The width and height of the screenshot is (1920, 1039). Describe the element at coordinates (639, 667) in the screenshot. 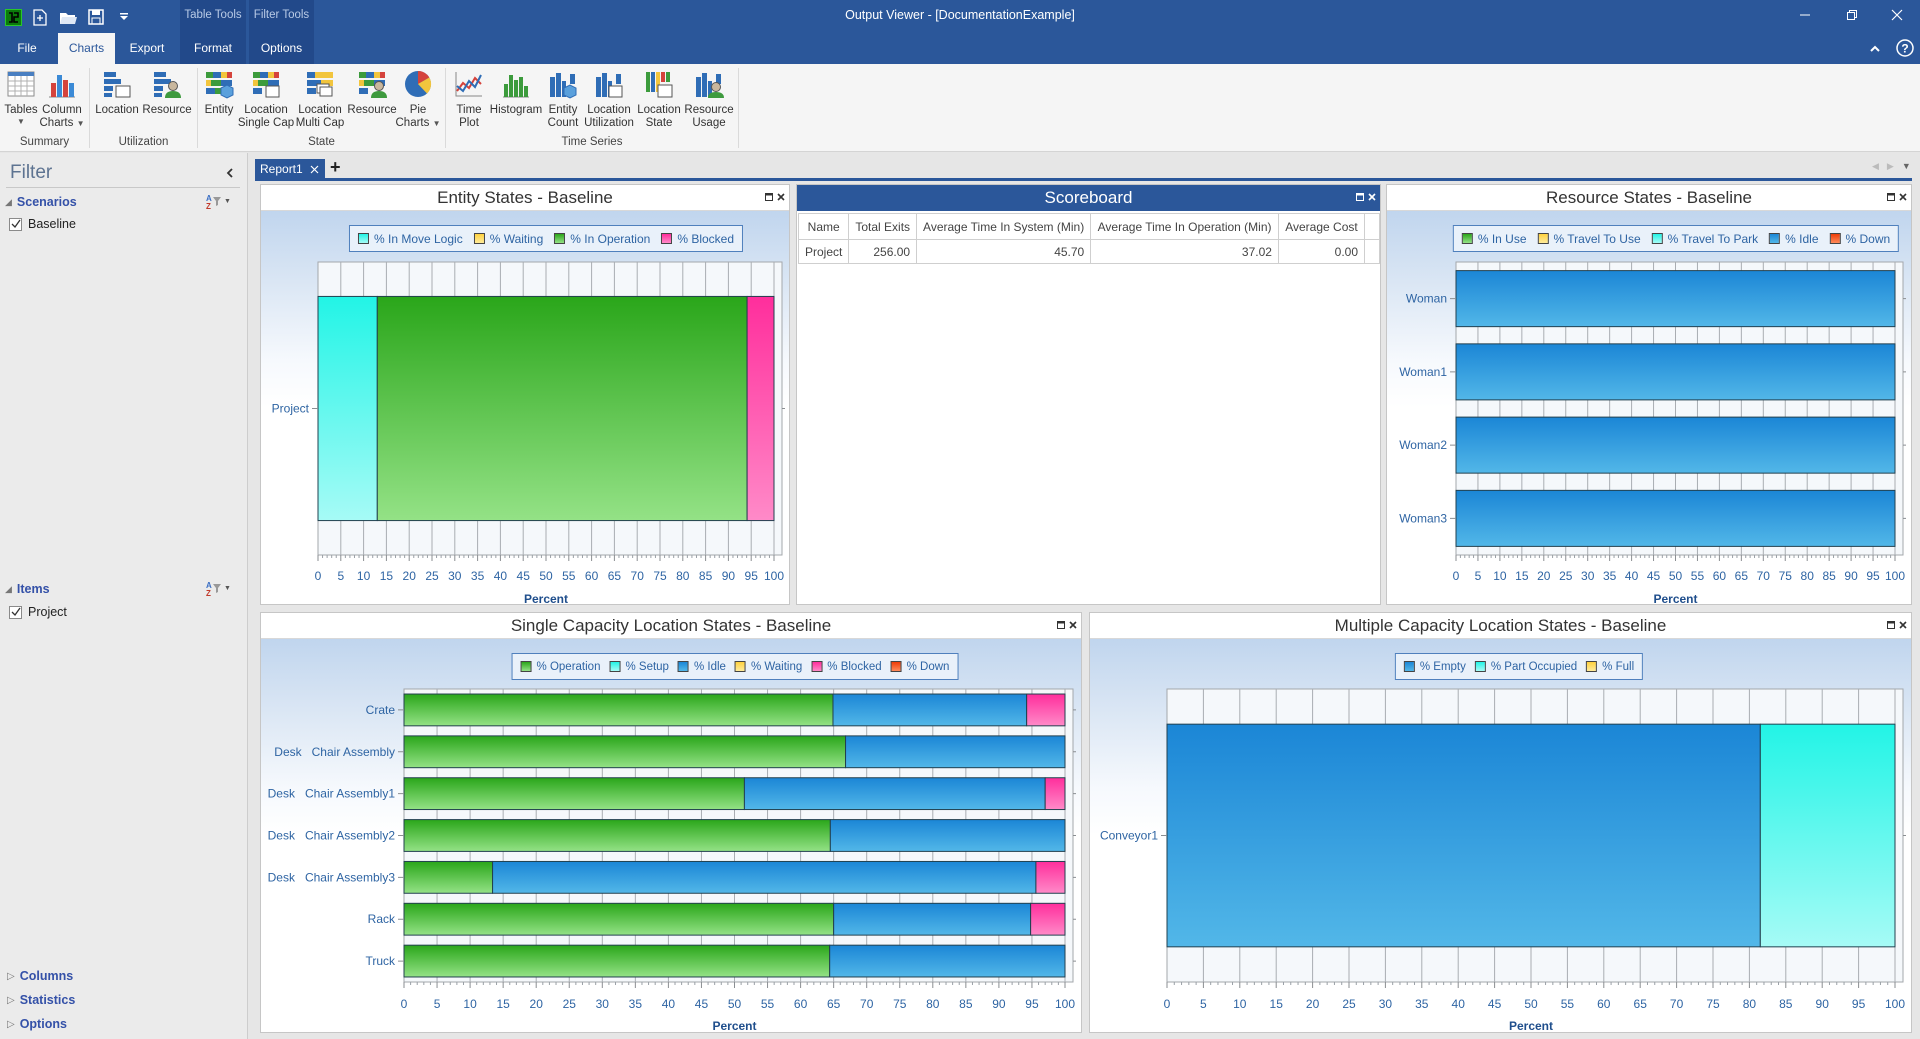

I see `legend-item-setup: % Setup` at that location.